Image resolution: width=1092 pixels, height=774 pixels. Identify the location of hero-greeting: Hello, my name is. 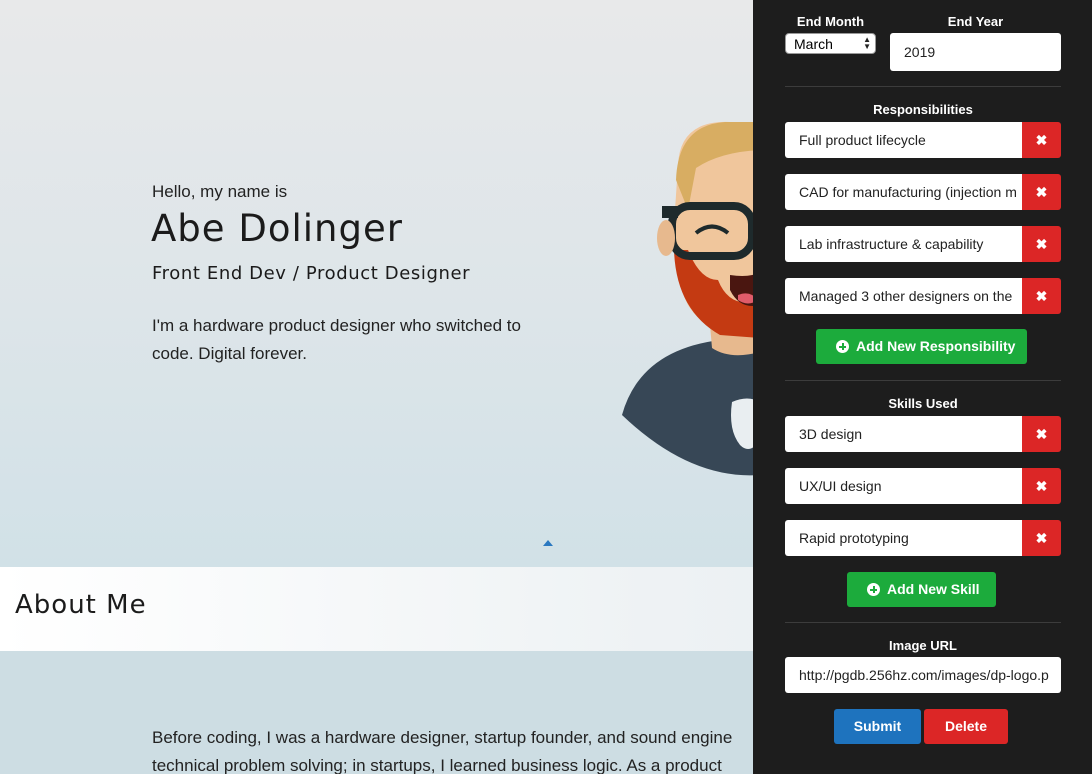
(220, 191).